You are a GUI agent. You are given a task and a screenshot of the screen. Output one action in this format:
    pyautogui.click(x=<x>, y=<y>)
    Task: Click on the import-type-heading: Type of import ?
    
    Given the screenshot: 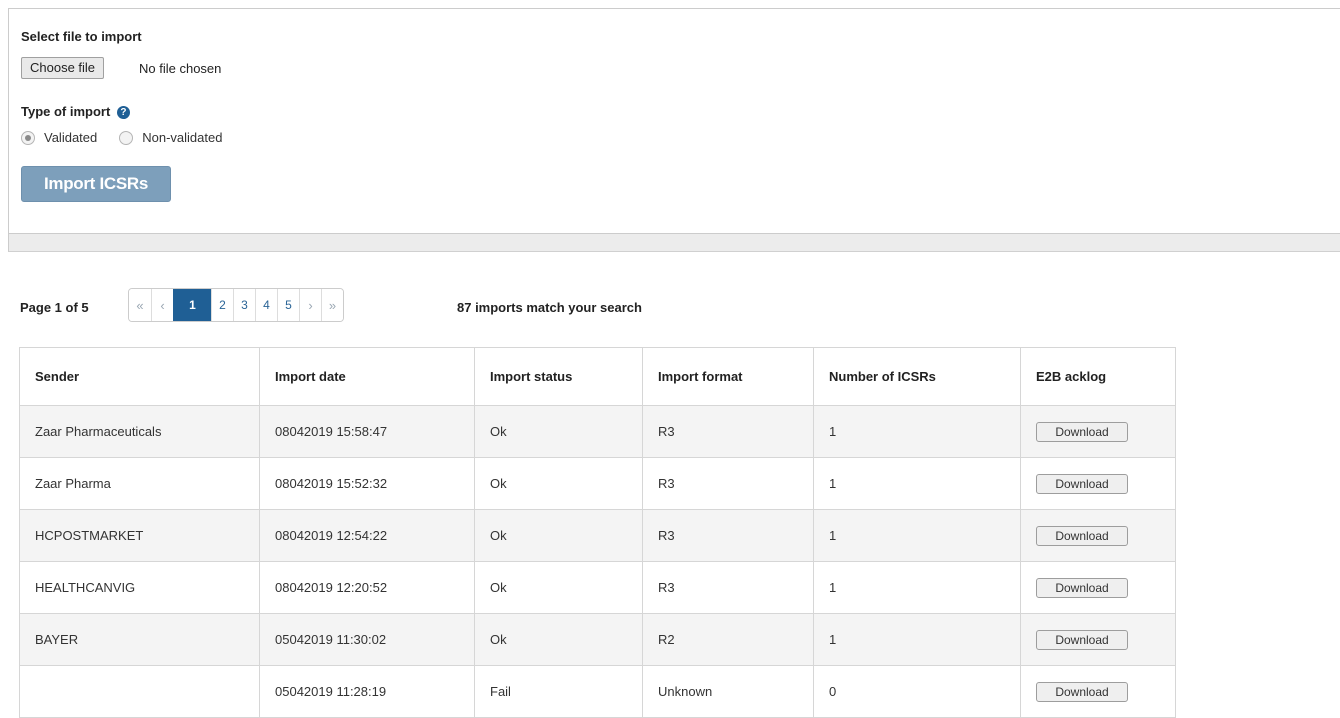 What is the action you would take?
    pyautogui.click(x=75, y=111)
    